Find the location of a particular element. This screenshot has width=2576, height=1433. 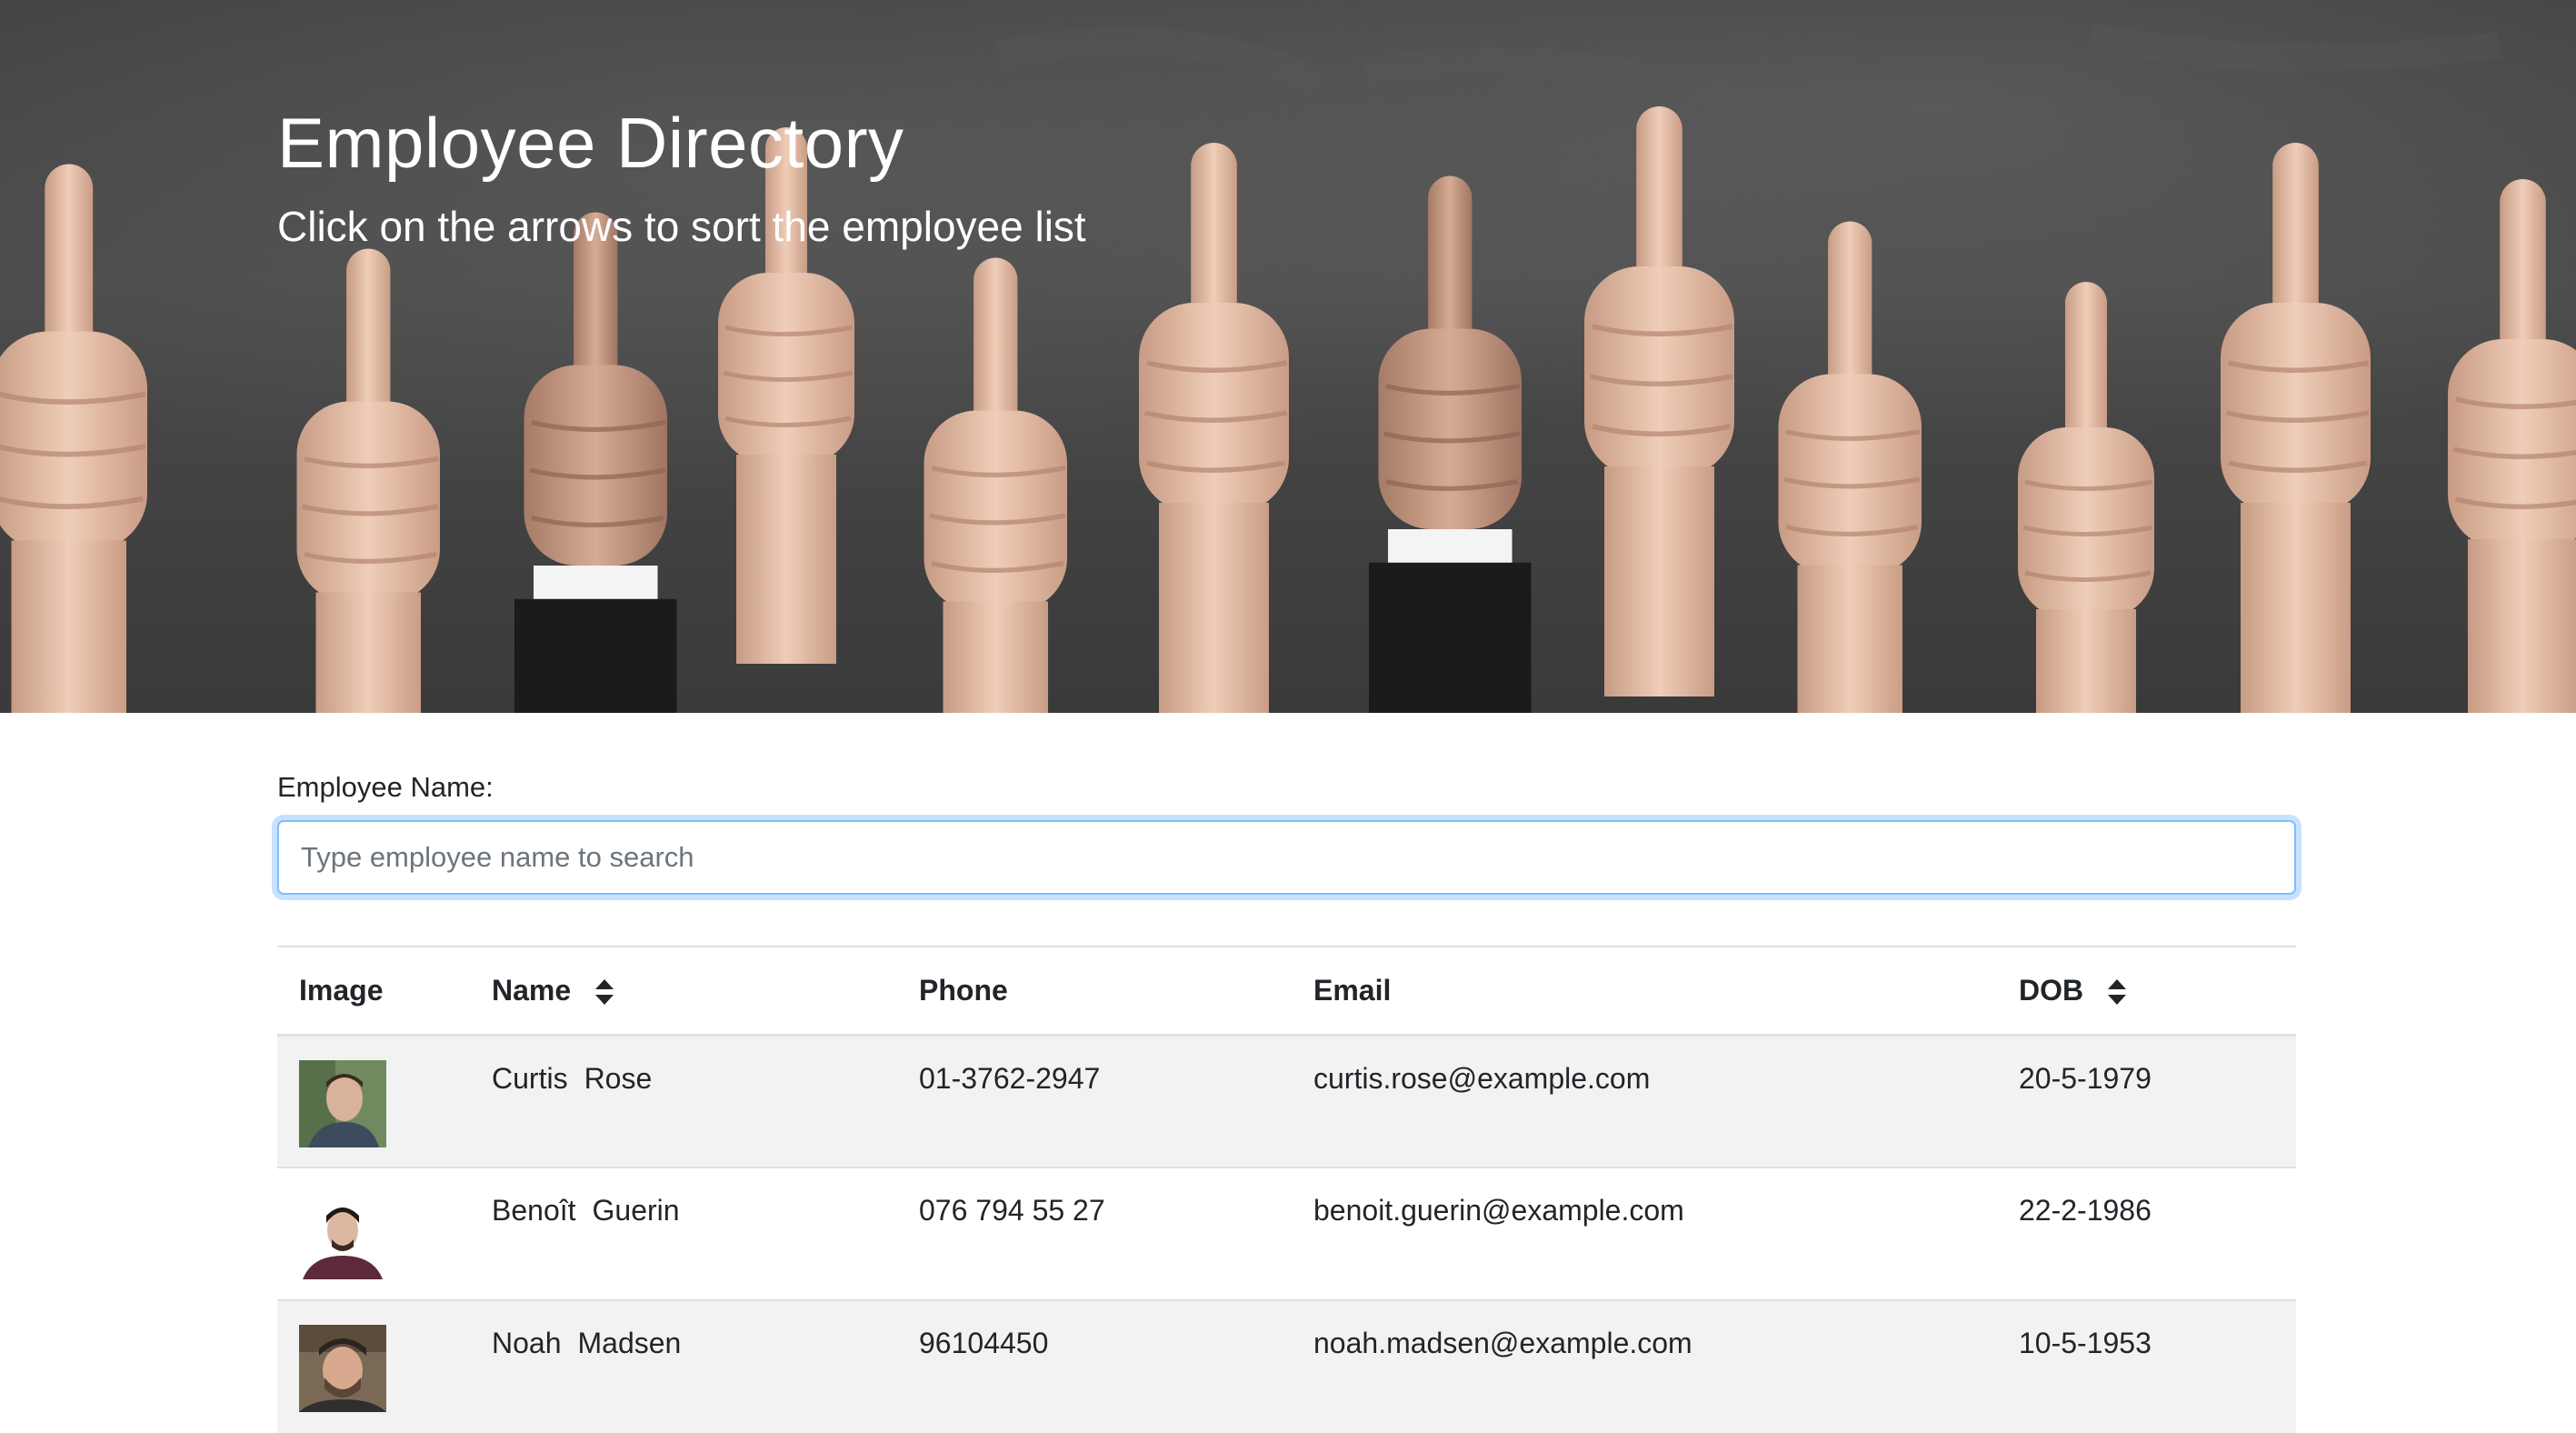

cell-name: Benoît Guerin is located at coordinates (683, 1234).